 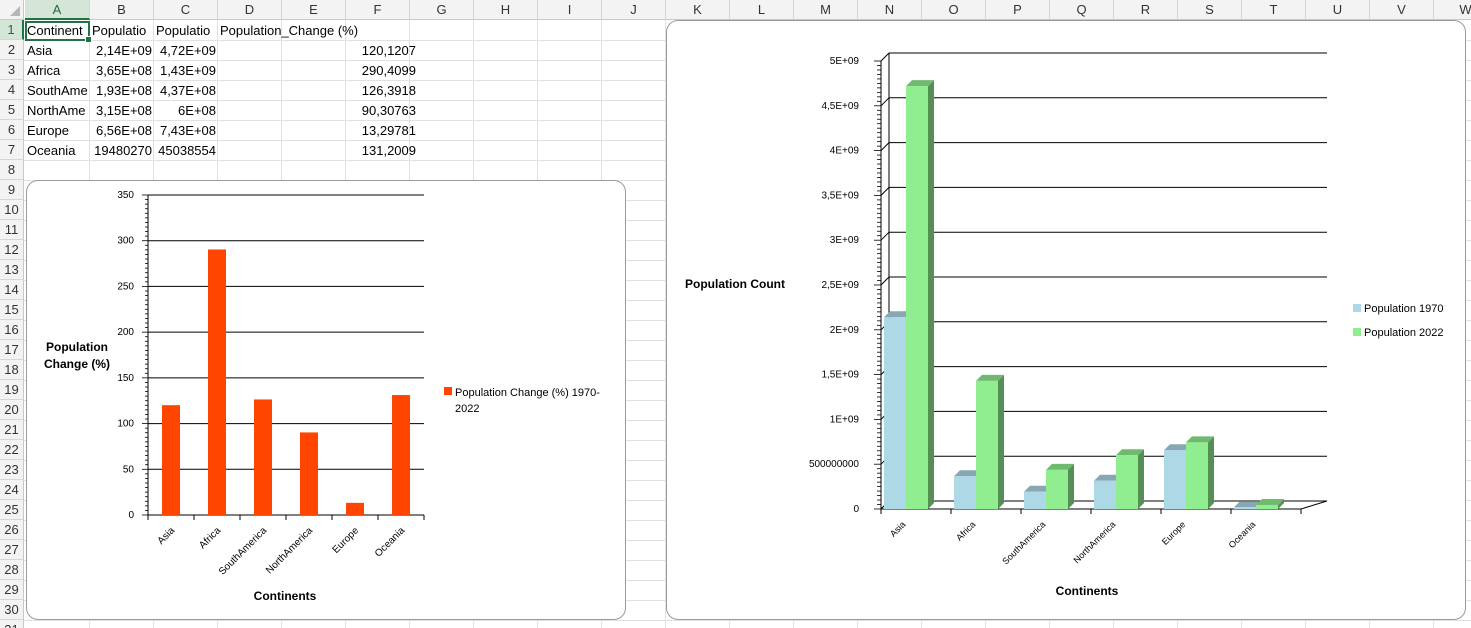 I want to click on cell-d4: 126,3918, so click(x=318, y=91).